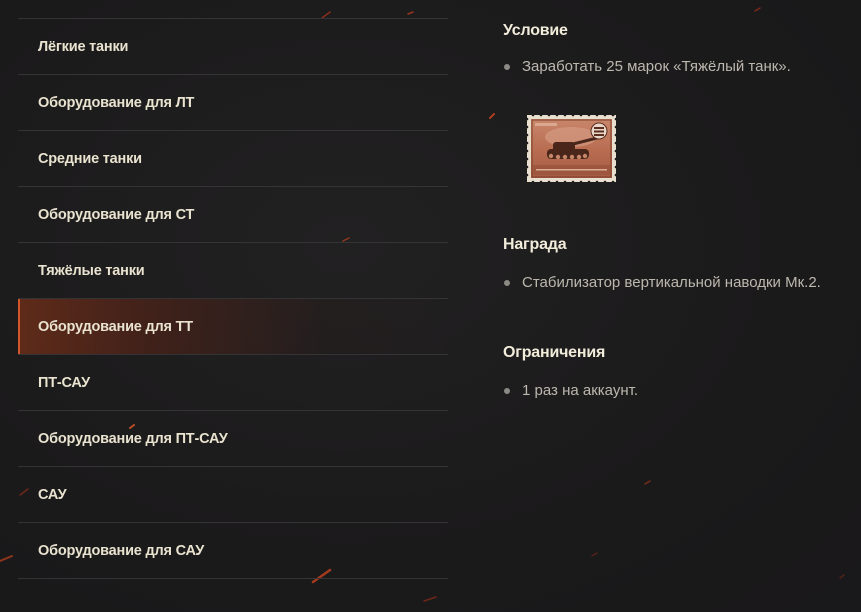 The image size is (861, 612). I want to click on menu-item-heavy-tanks: Тяжёлые танки, so click(233, 271).